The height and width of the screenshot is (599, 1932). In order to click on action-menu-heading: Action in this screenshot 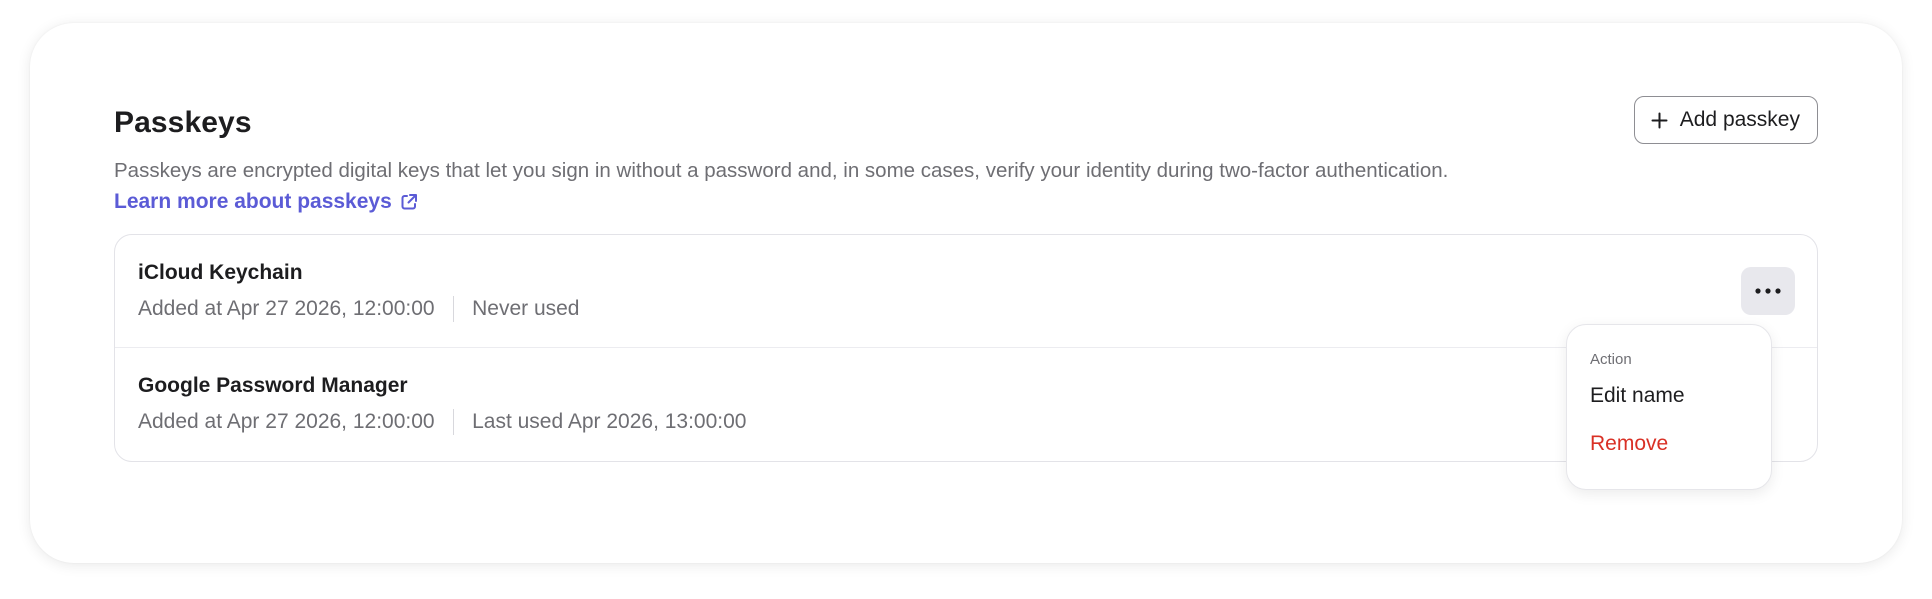, I will do `click(1611, 359)`.